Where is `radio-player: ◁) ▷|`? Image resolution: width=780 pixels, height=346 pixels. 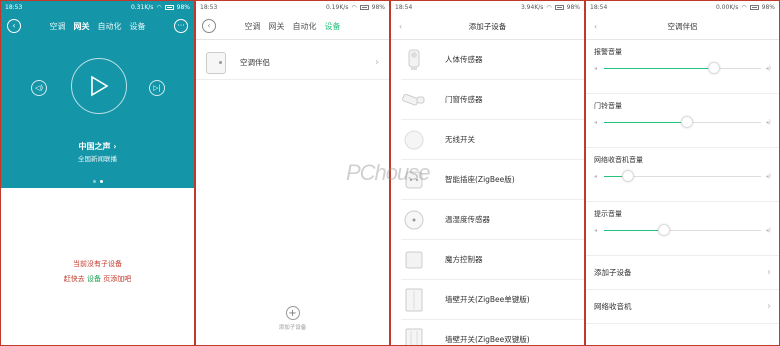 radio-player: ◁) ▷| is located at coordinates (97, 88).